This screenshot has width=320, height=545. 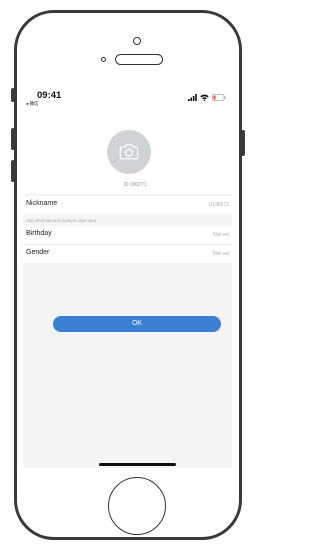 I want to click on user-id: ID:190271, so click(x=135, y=185).